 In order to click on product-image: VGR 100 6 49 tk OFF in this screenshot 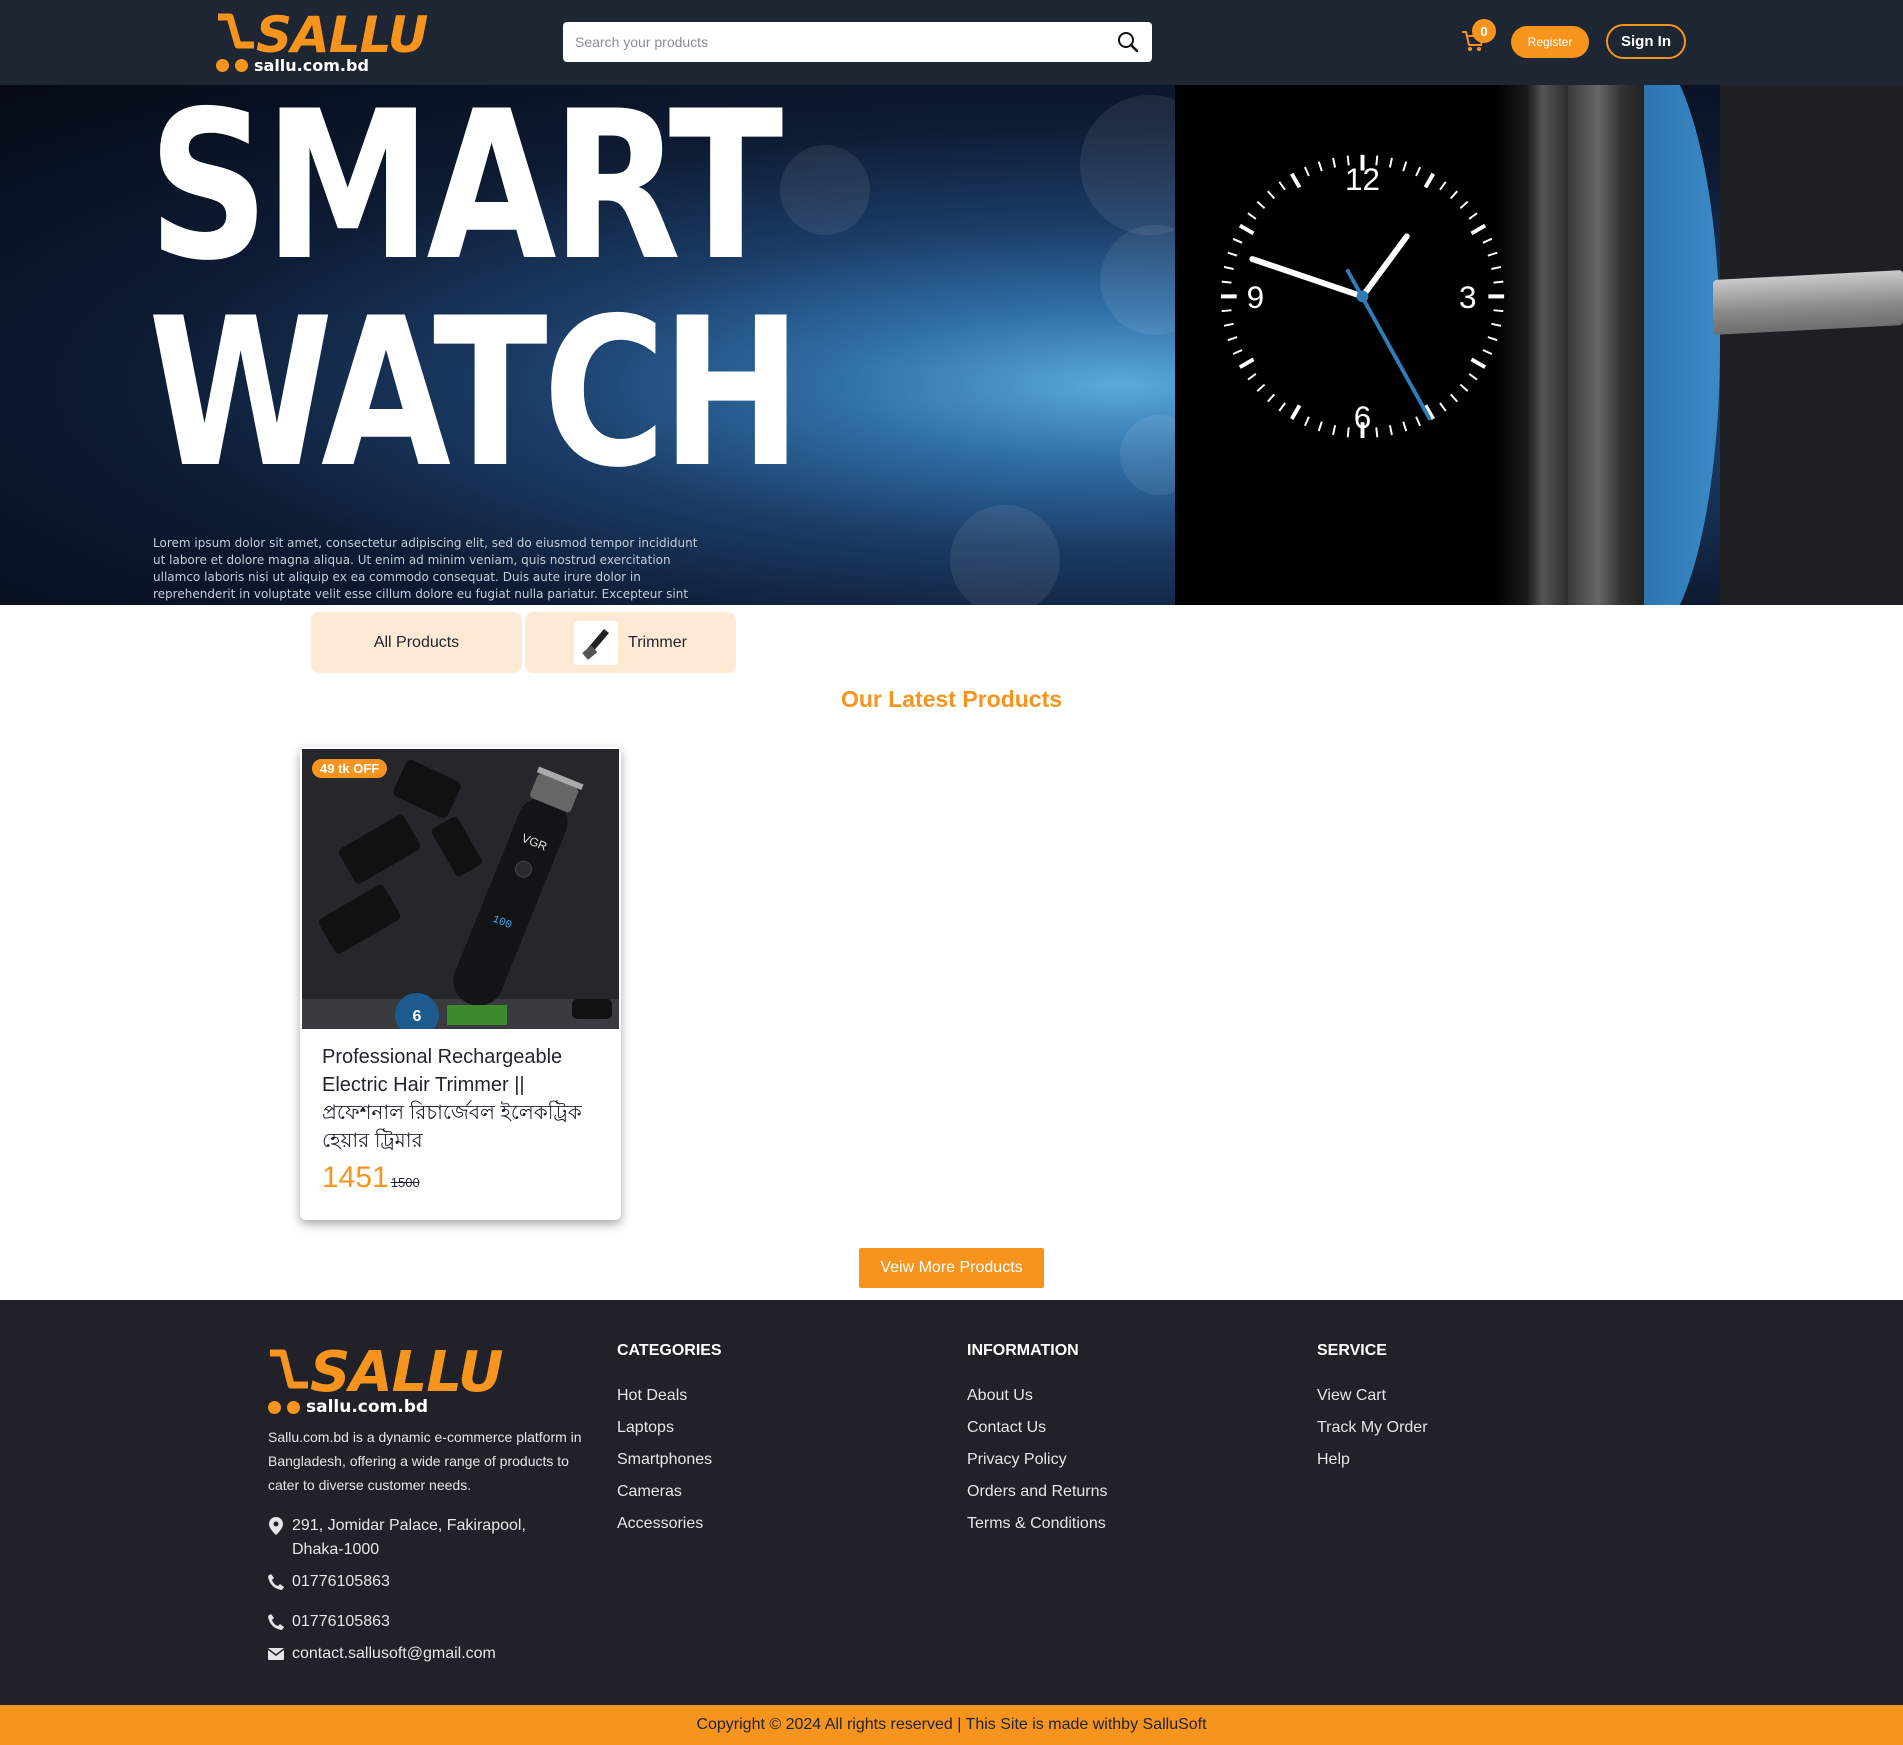, I will do `click(460, 889)`.